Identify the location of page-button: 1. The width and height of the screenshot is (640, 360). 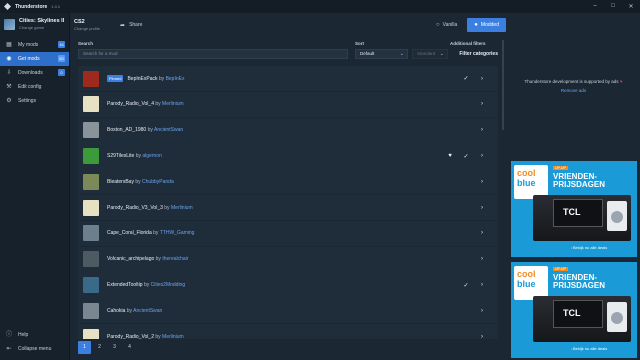
(84, 347).